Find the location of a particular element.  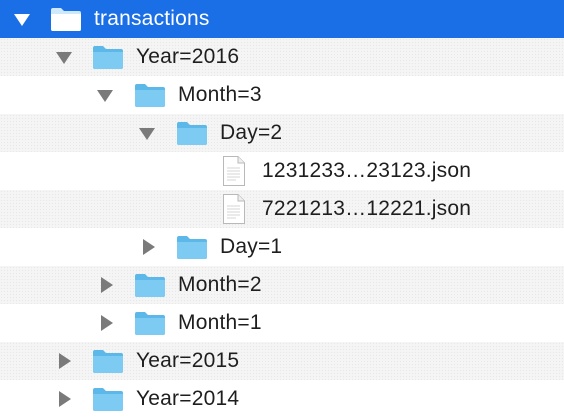

tree-row-label: Month=3 is located at coordinates (220, 94).